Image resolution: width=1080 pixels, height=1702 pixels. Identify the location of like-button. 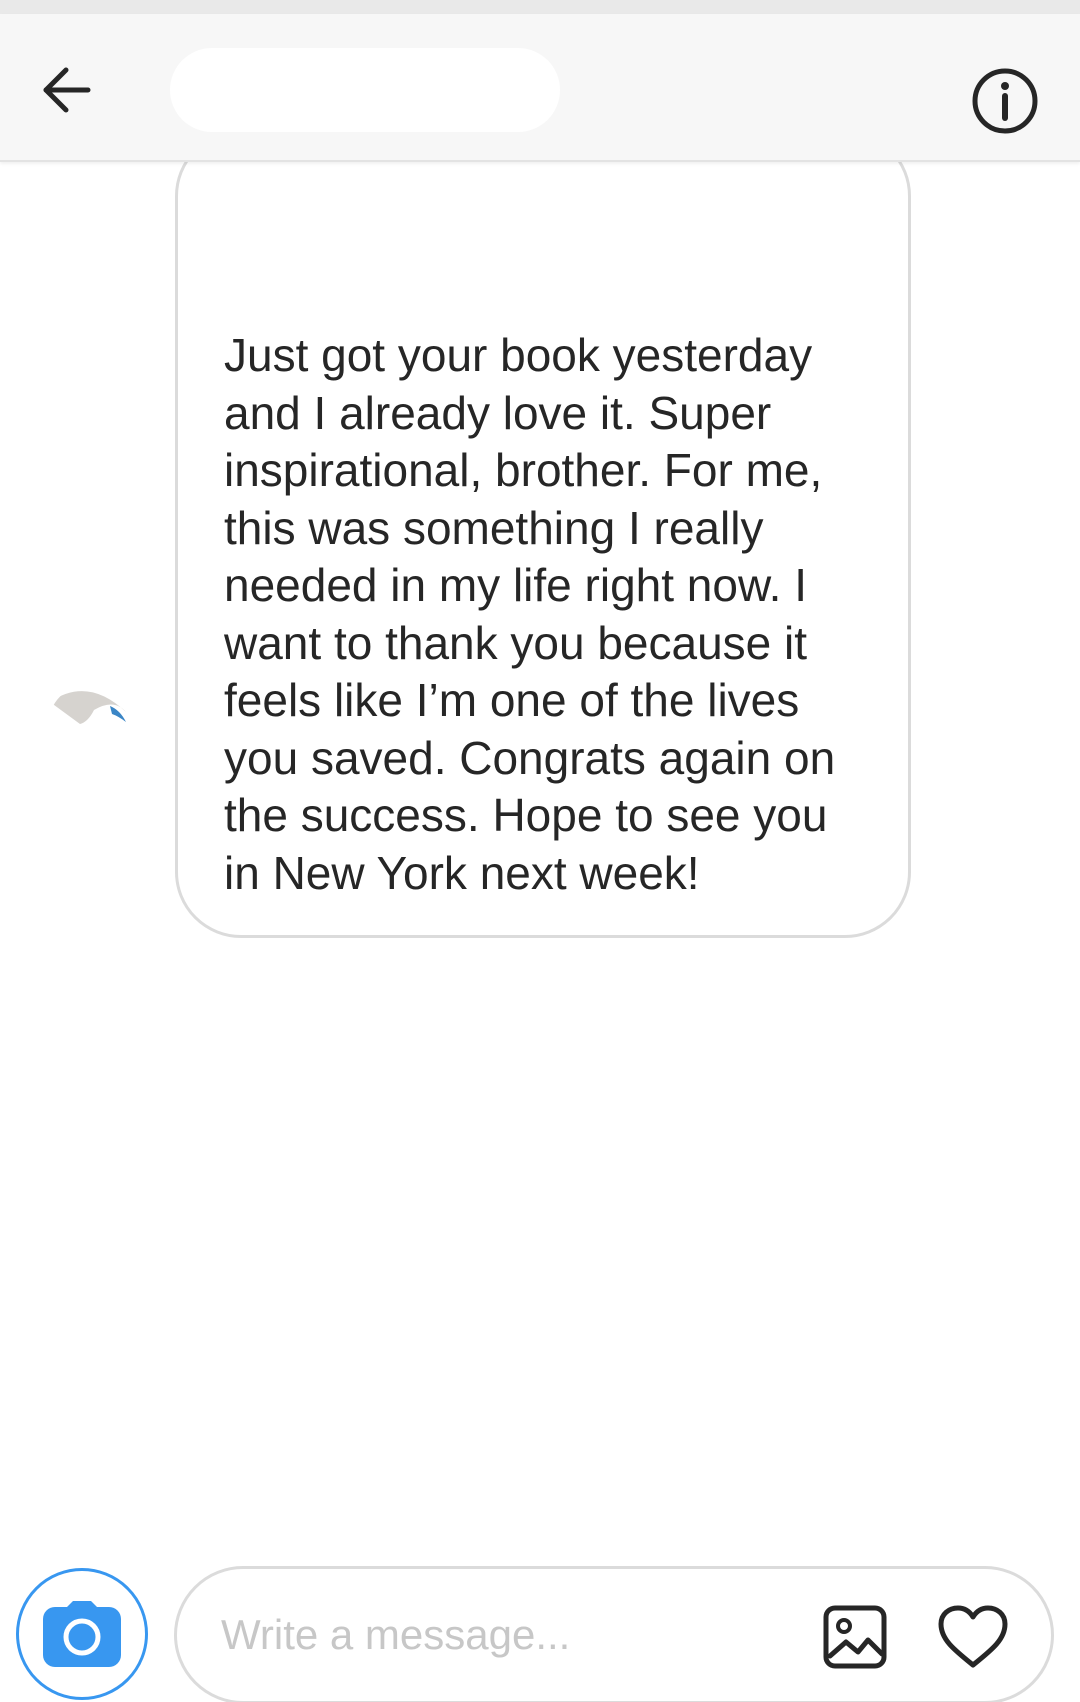
(973, 1637).